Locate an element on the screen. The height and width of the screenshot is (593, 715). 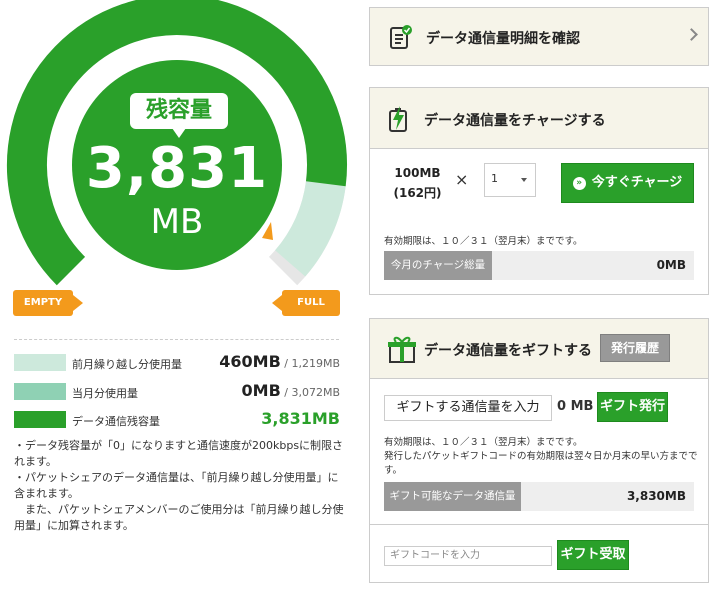
charge-validity-note: 有効期限は、１０／３１（翌月末）までです。 is located at coordinates (483, 241).